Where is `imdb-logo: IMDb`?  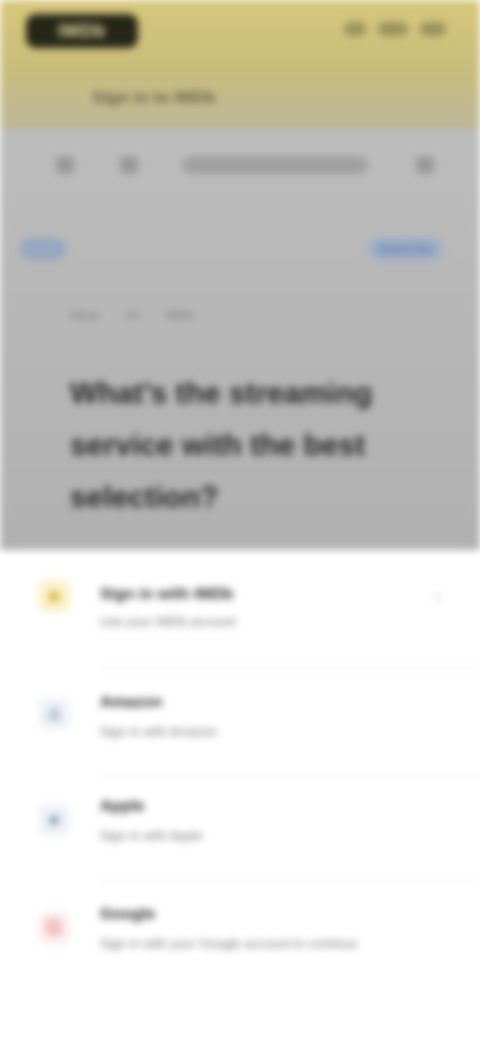
imdb-logo: IMDb is located at coordinates (82, 31).